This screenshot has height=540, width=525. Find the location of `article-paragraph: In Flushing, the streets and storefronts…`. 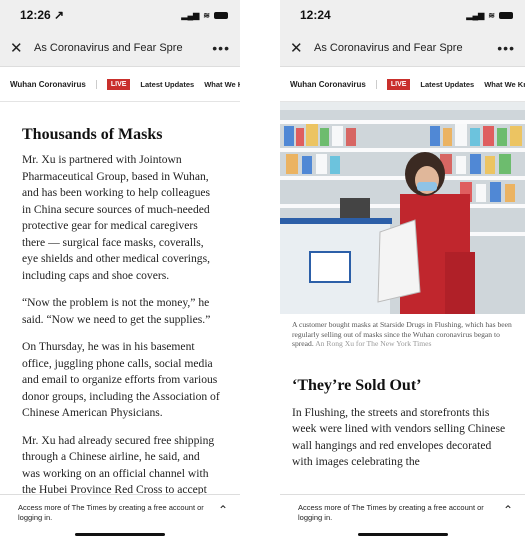

article-paragraph: In Flushing, the streets and storefronts… is located at coordinates (399, 437).